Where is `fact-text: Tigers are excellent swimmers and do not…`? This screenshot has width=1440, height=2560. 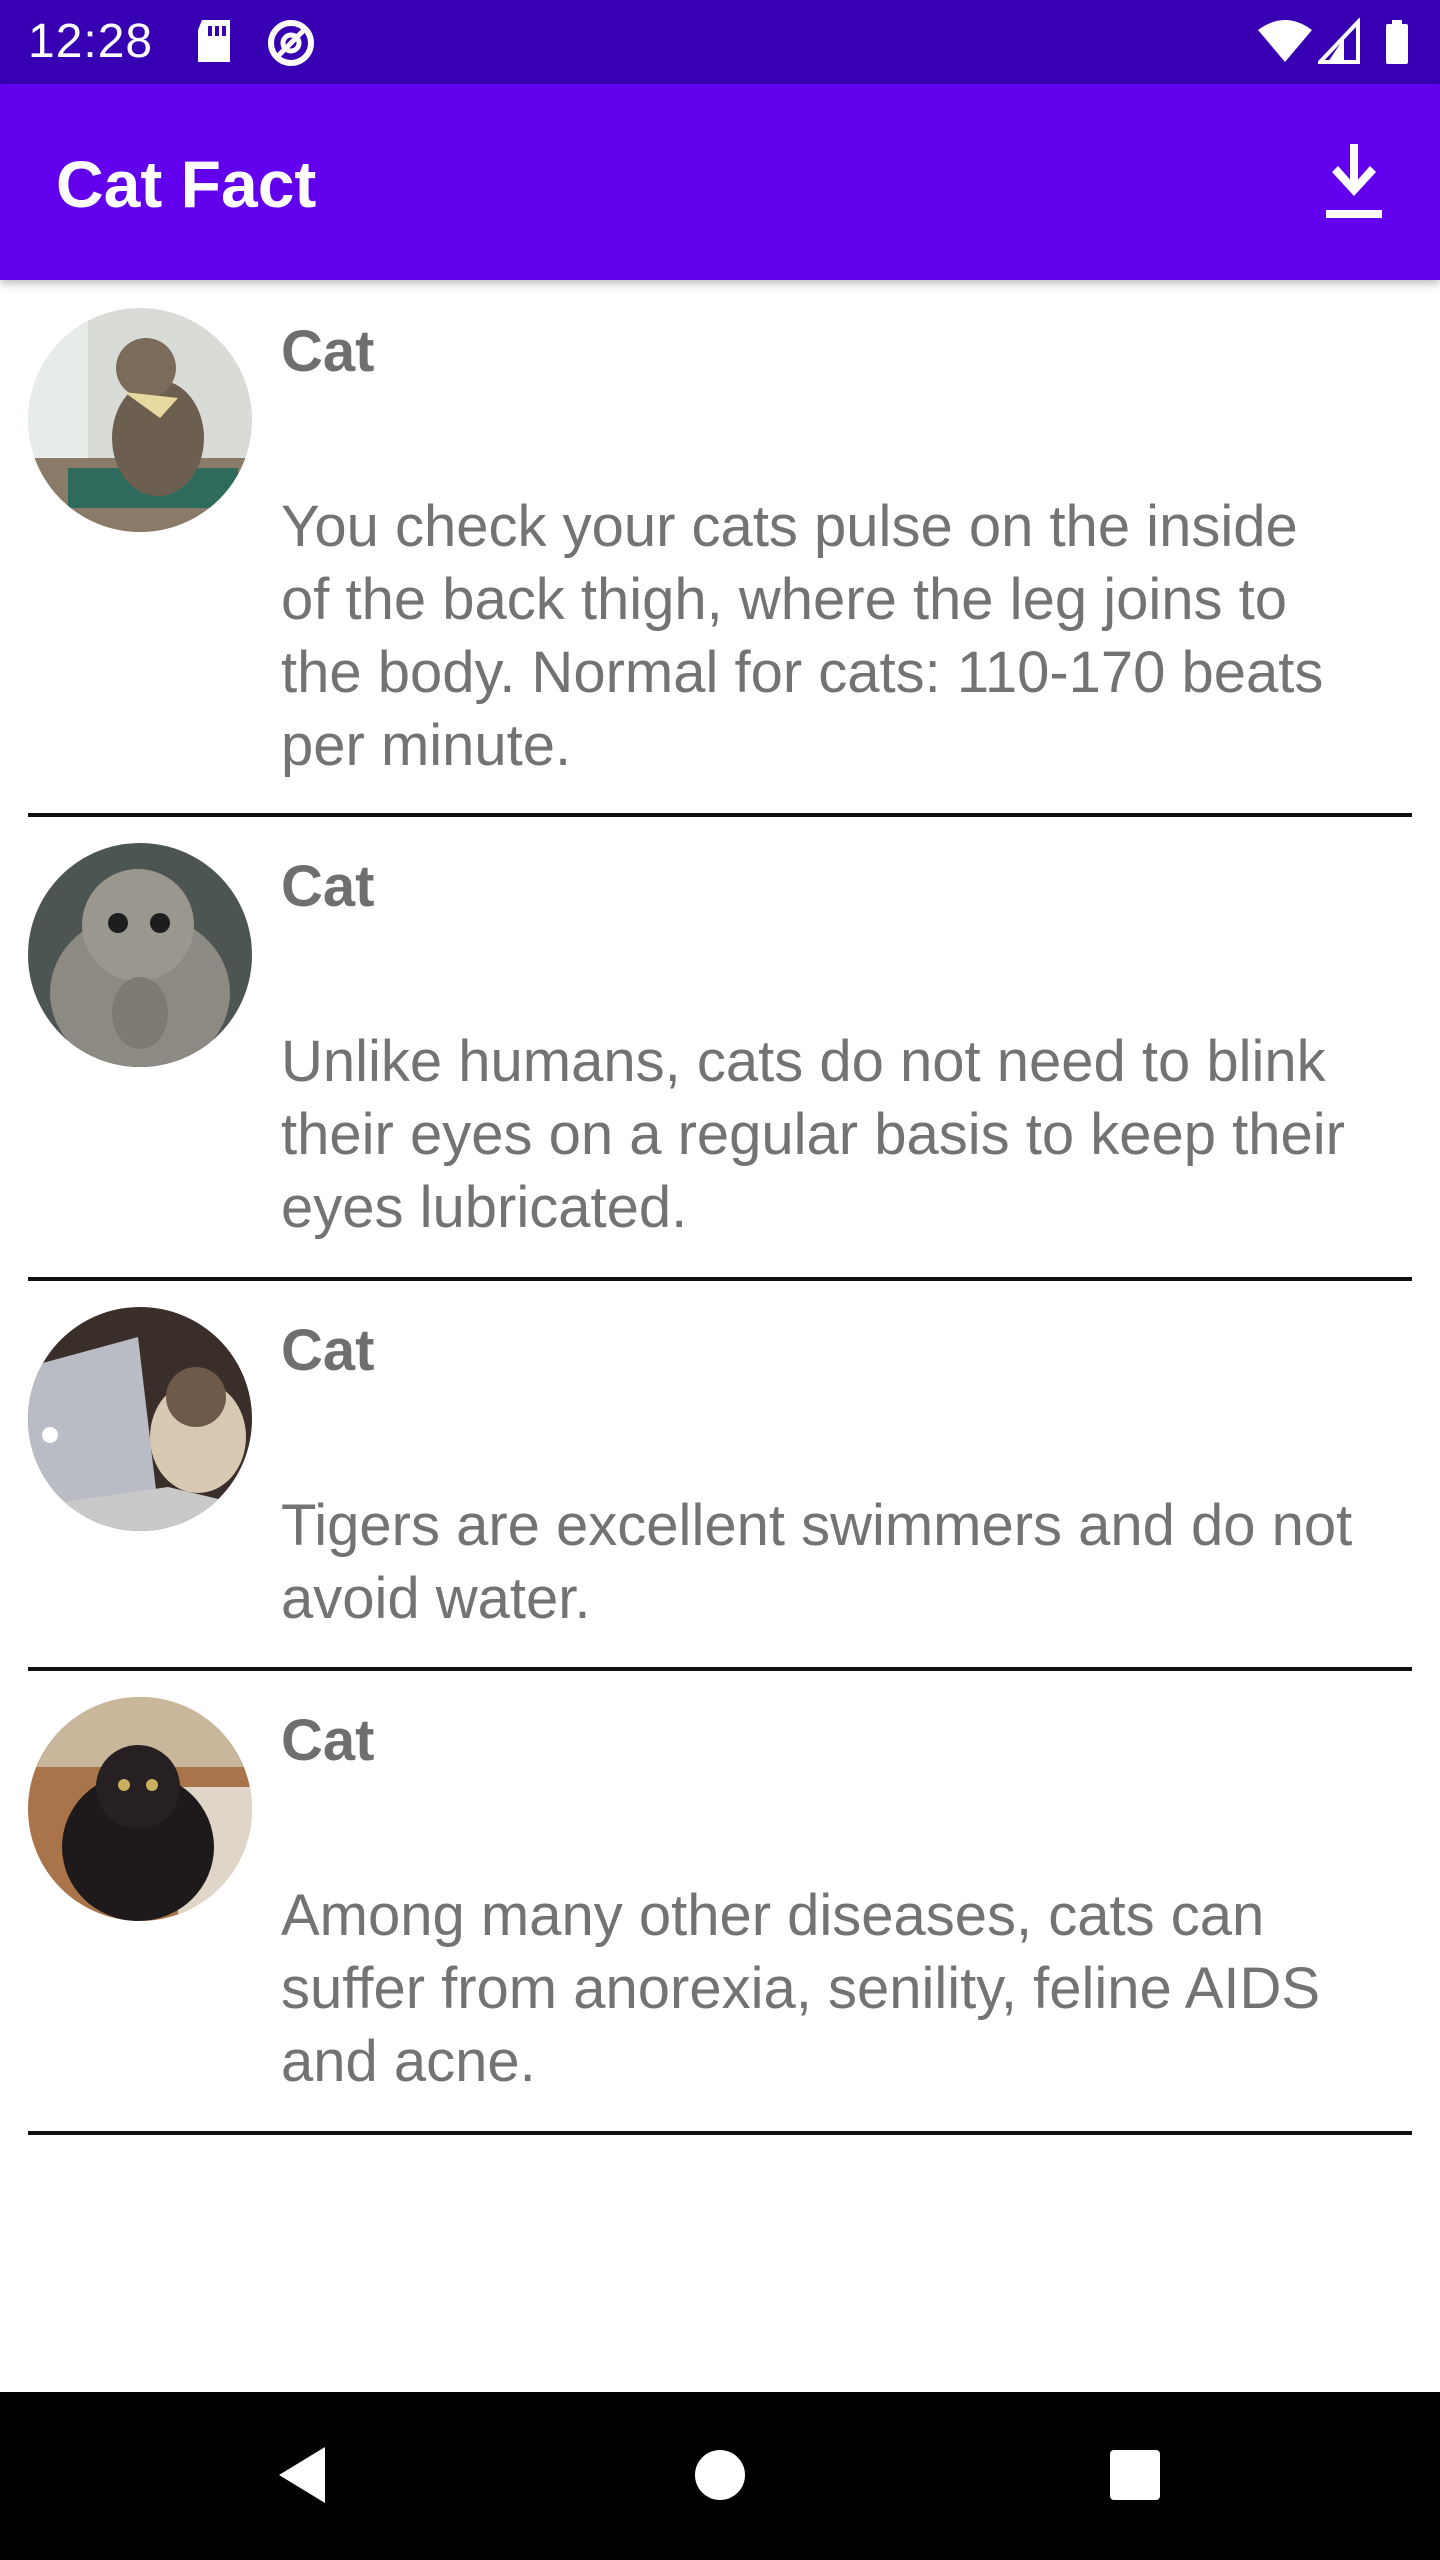
fact-text: Tigers are excellent swimmers and do not… is located at coordinates (817, 1562).